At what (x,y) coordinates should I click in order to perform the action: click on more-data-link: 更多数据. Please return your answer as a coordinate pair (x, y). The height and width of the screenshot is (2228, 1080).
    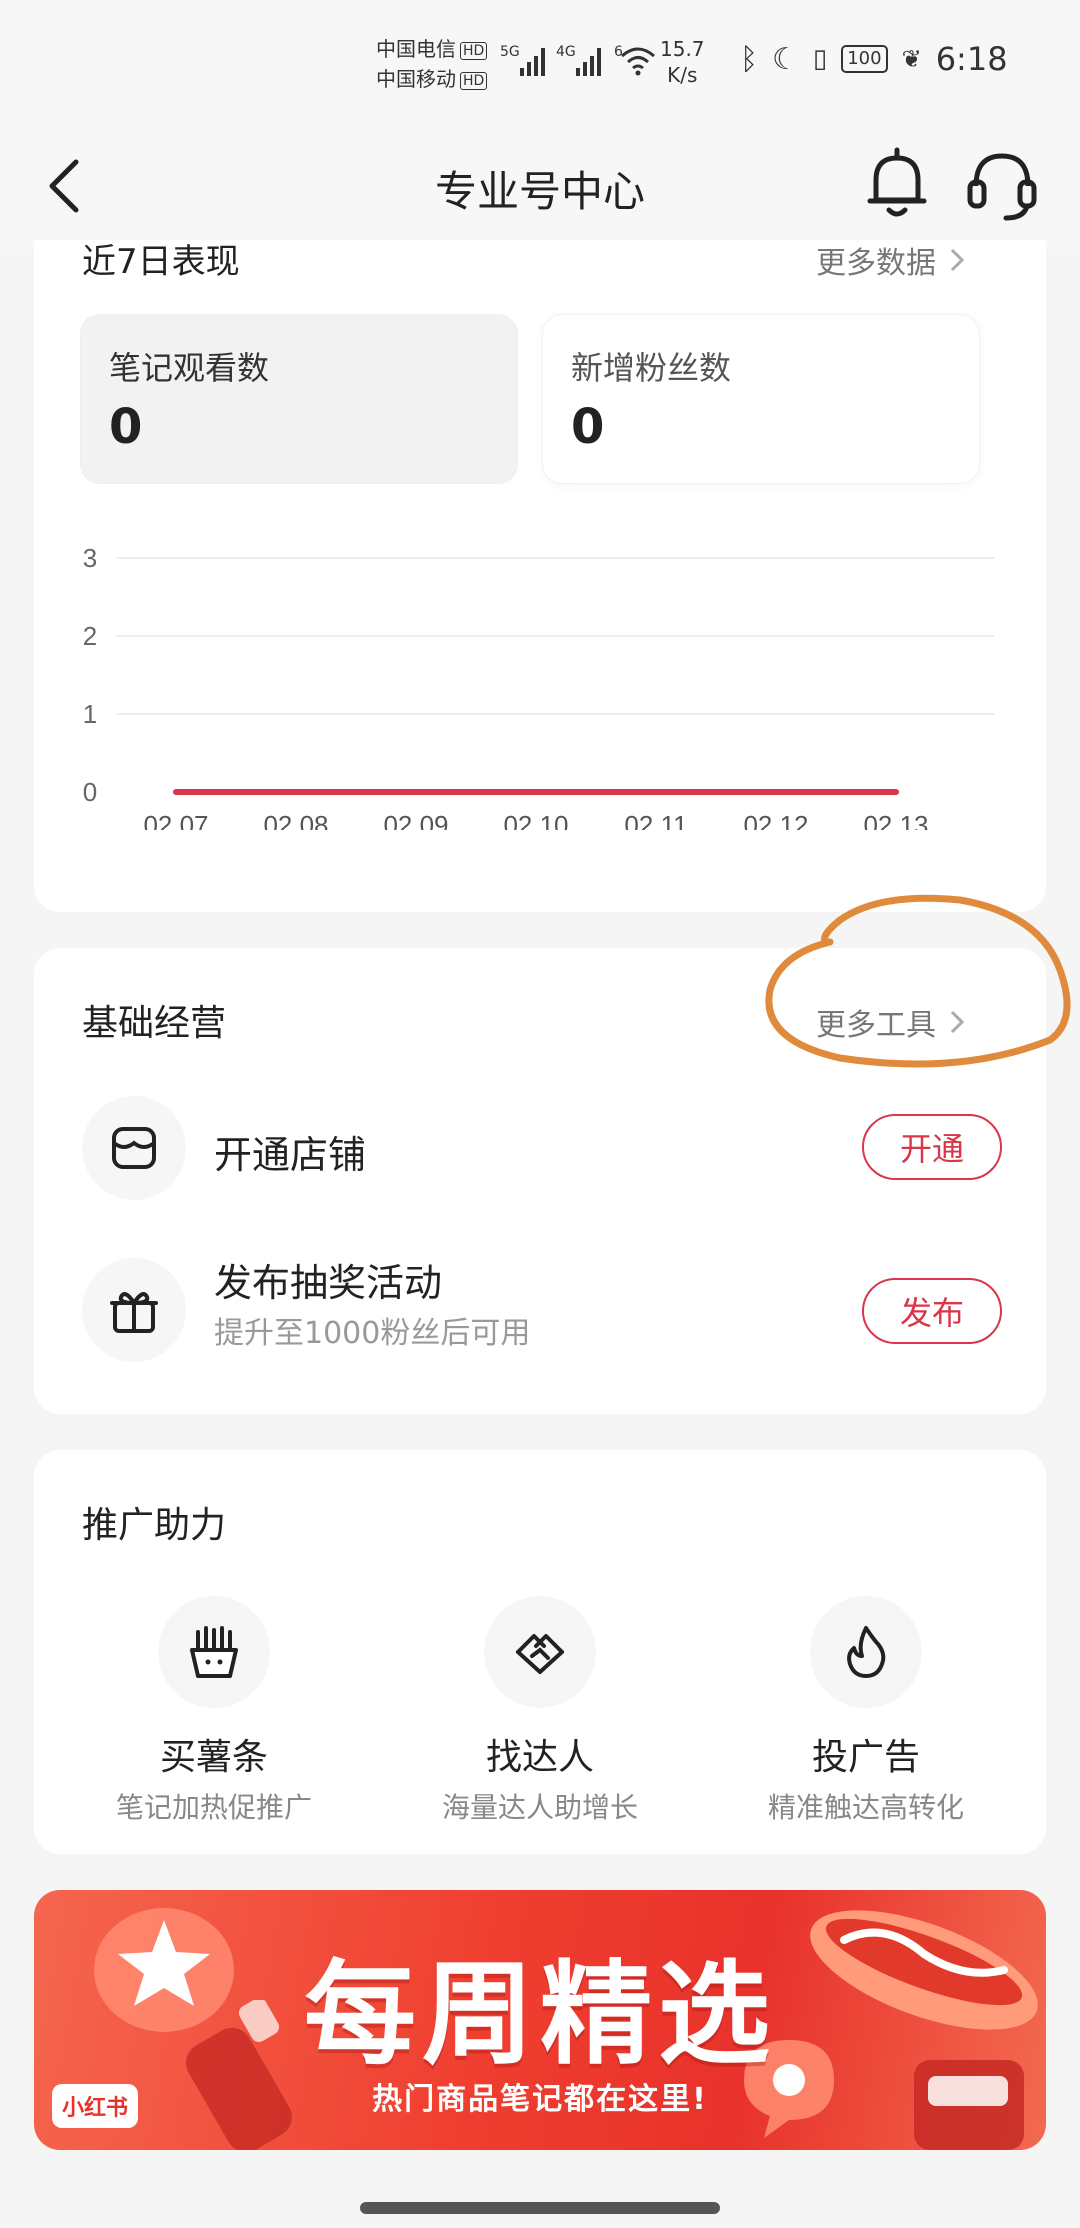
    Looking at the image, I should click on (891, 260).